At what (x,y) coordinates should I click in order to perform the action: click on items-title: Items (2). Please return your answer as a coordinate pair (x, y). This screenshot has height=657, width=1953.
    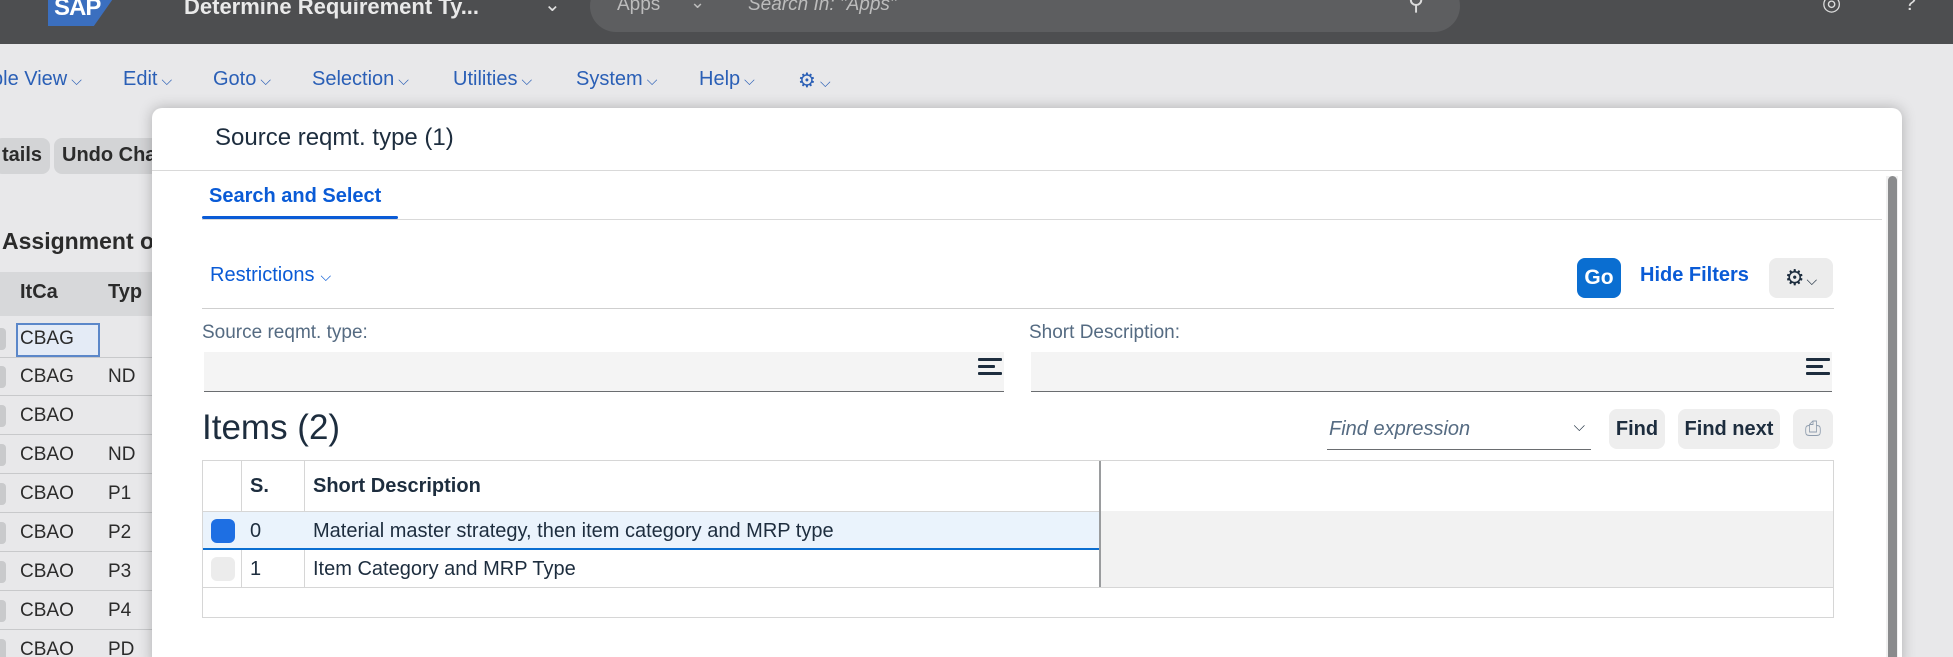
    Looking at the image, I should click on (271, 427).